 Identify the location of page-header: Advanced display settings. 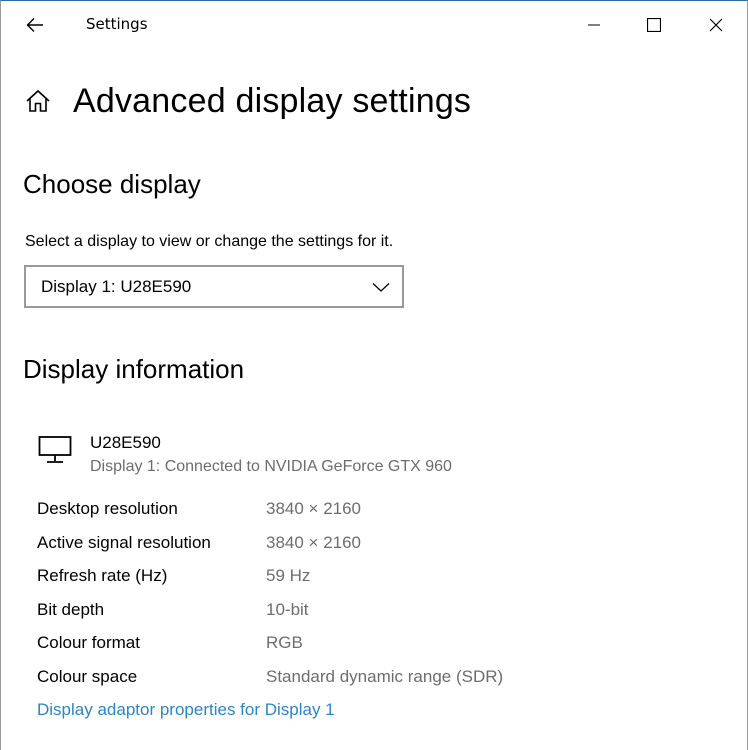
(247, 101).